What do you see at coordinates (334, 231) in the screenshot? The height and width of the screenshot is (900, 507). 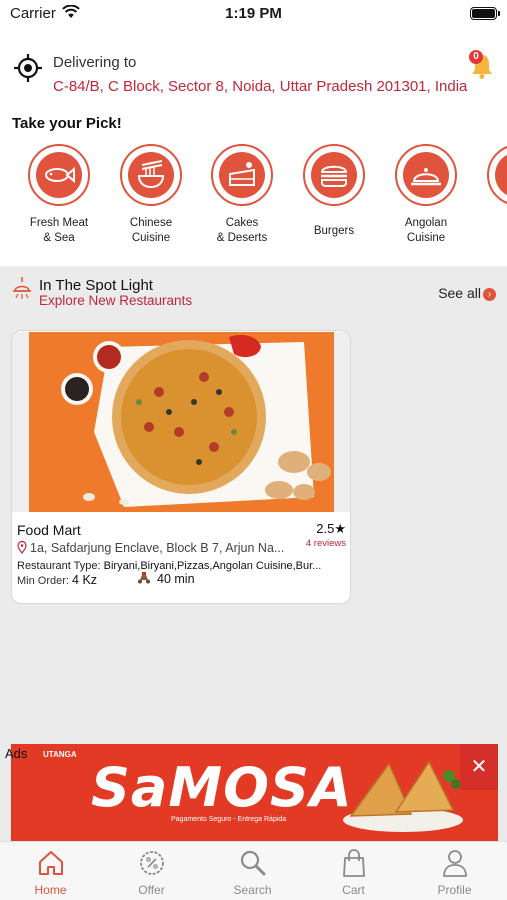 I see `category-label: Burgers` at bounding box center [334, 231].